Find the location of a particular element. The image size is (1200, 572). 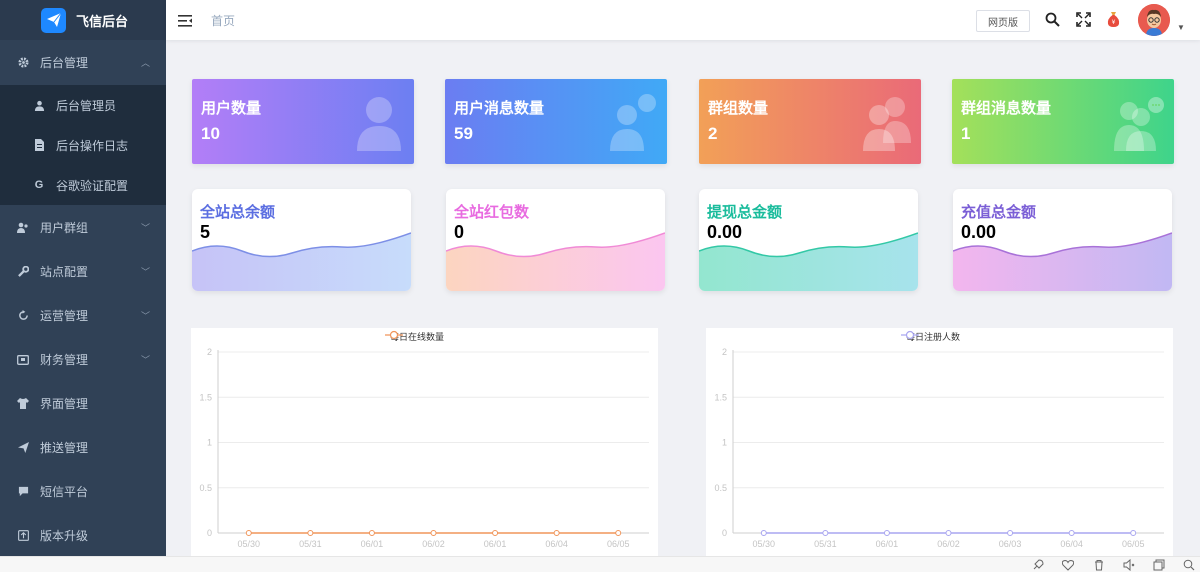

sidebar-item-push: 推送管理 is located at coordinates (83, 447).